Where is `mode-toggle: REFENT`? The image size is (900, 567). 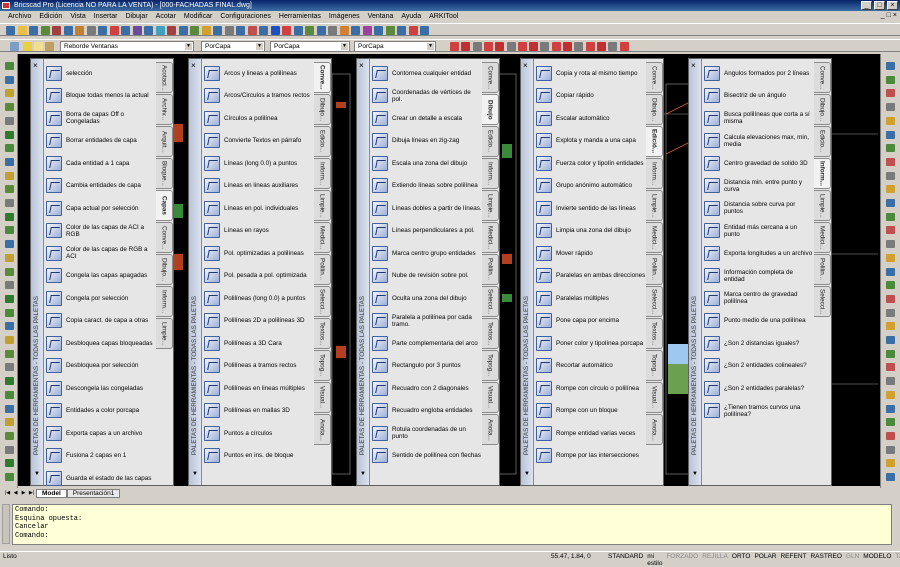 mode-toggle: REFENT is located at coordinates (793, 560).